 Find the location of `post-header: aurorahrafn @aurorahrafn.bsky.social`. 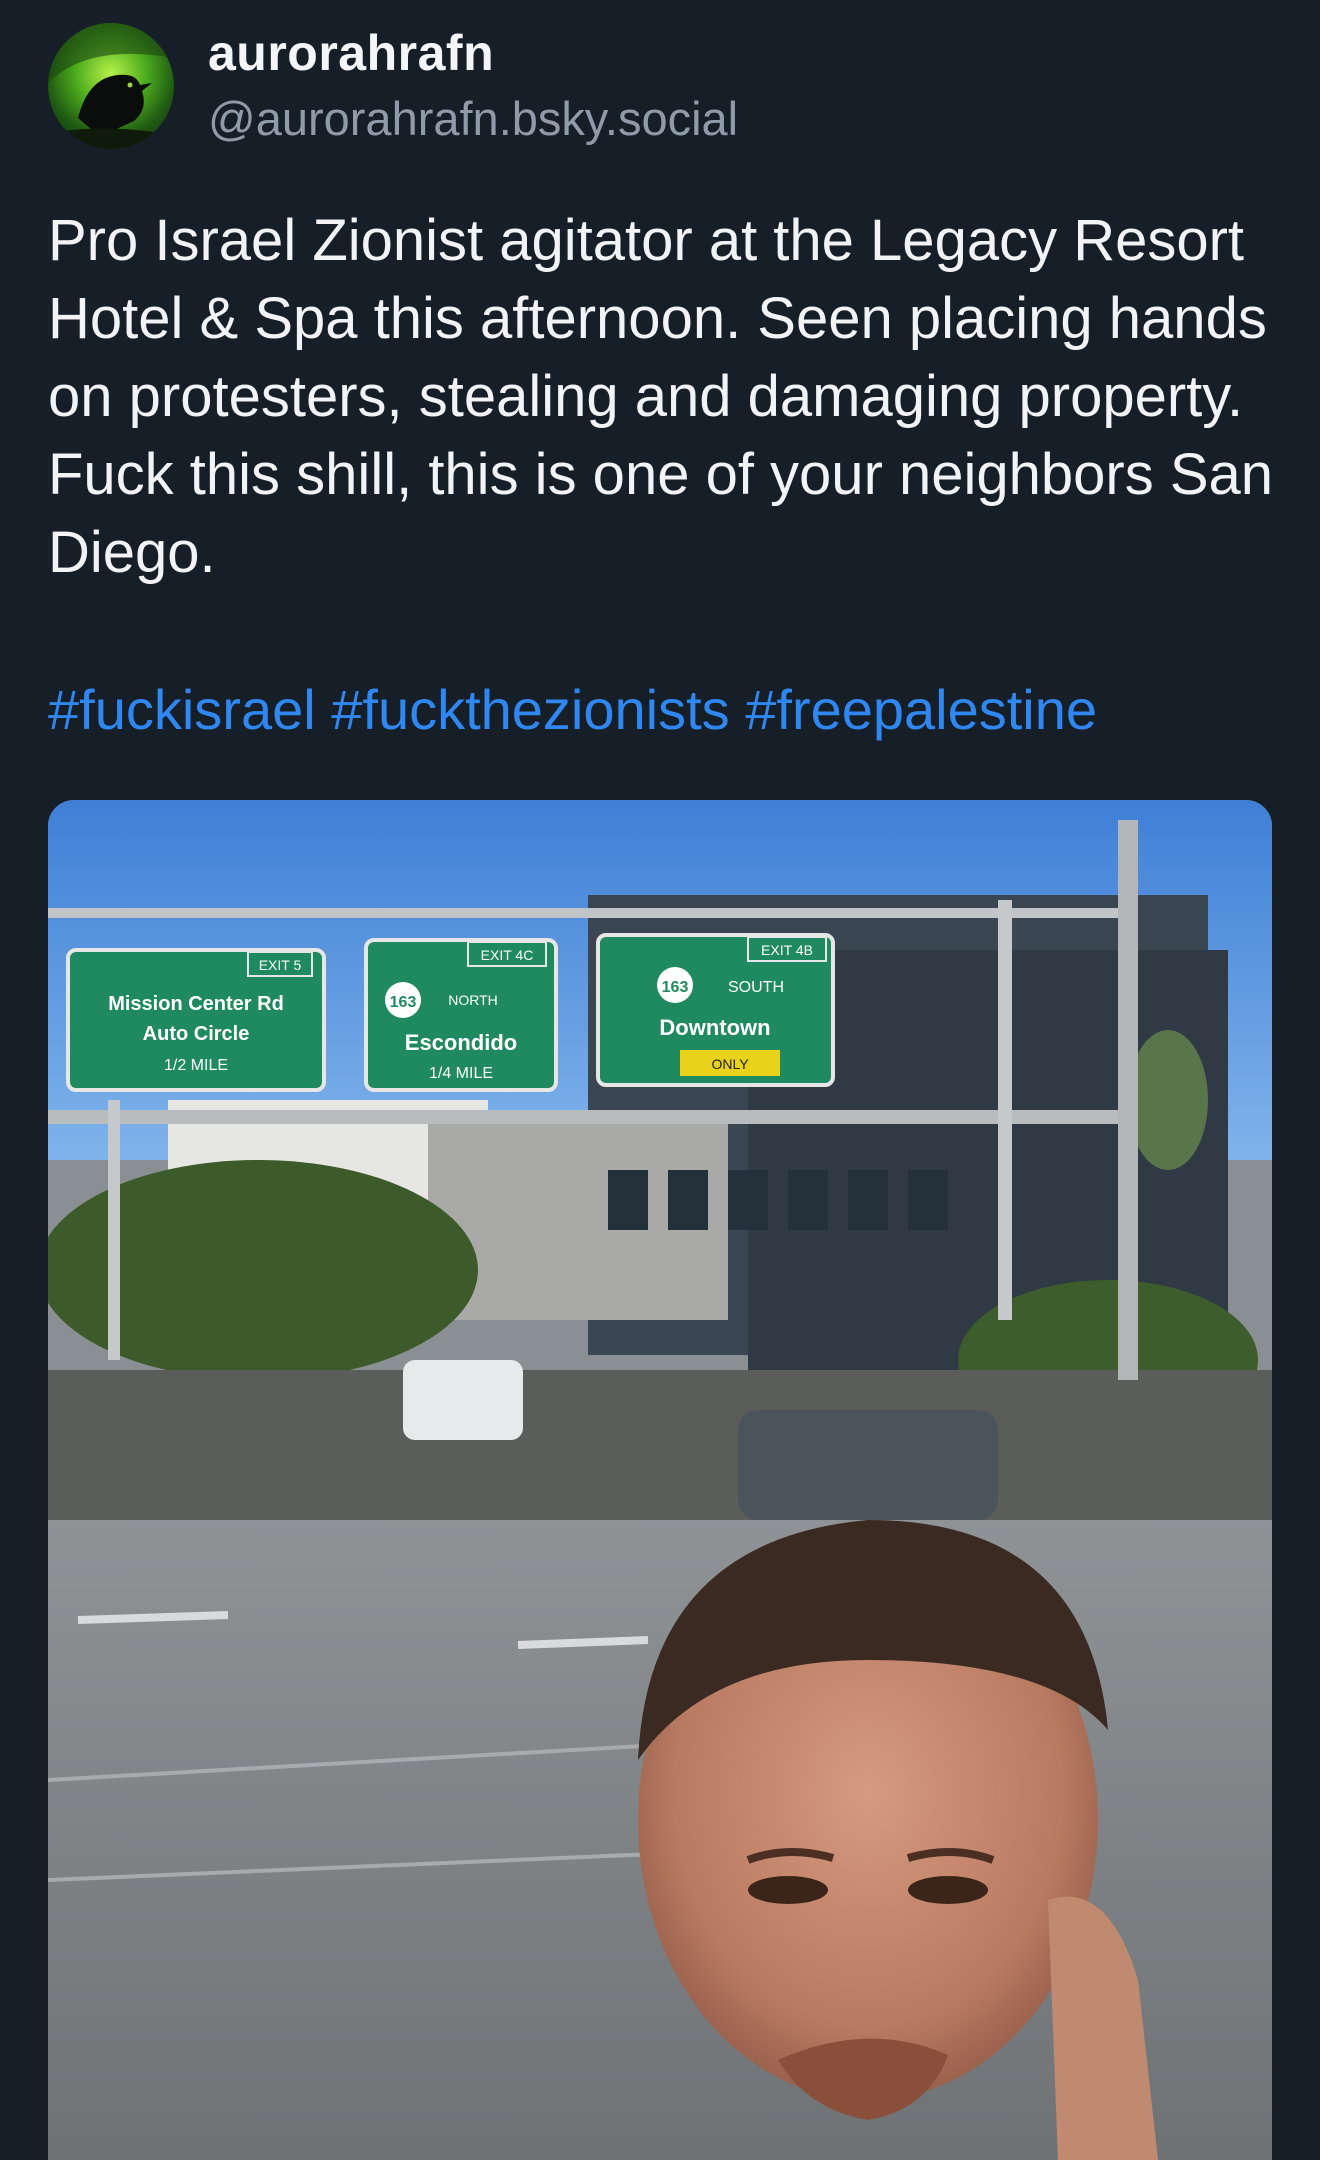

post-header: aurorahrafn @aurorahrafn.bsky.social is located at coordinates (393, 86).